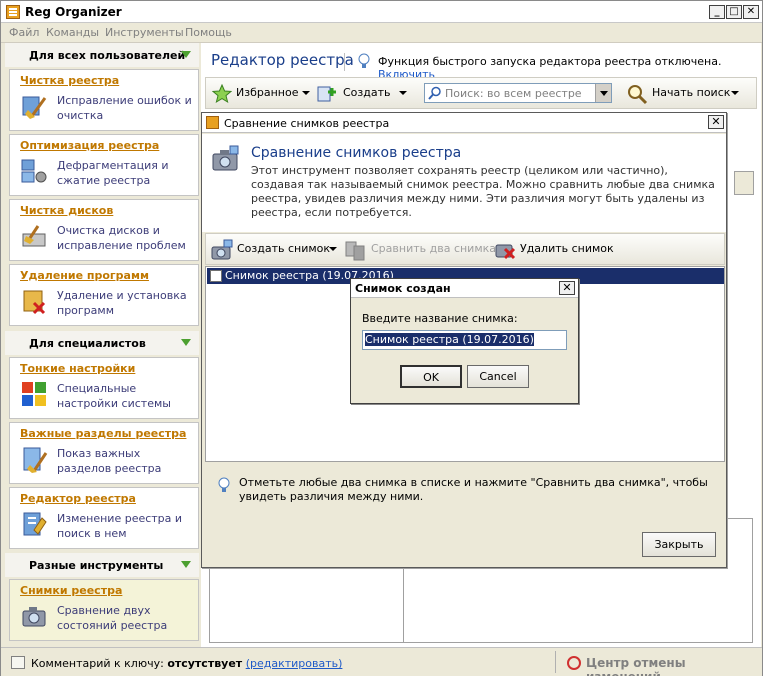 Image resolution: width=763 pixels, height=676 pixels. What do you see at coordinates (13, 12) in the screenshot?
I see `app-icon` at bounding box center [13, 12].